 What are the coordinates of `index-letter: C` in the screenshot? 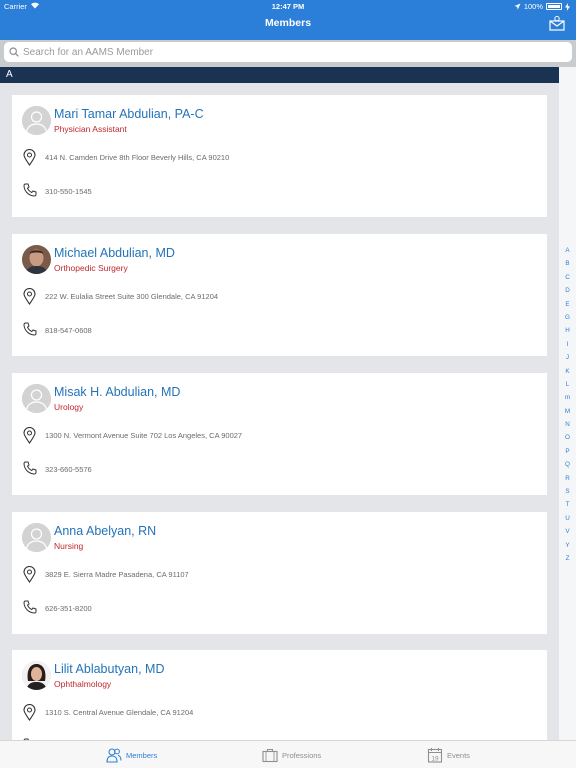 It's located at (567, 277).